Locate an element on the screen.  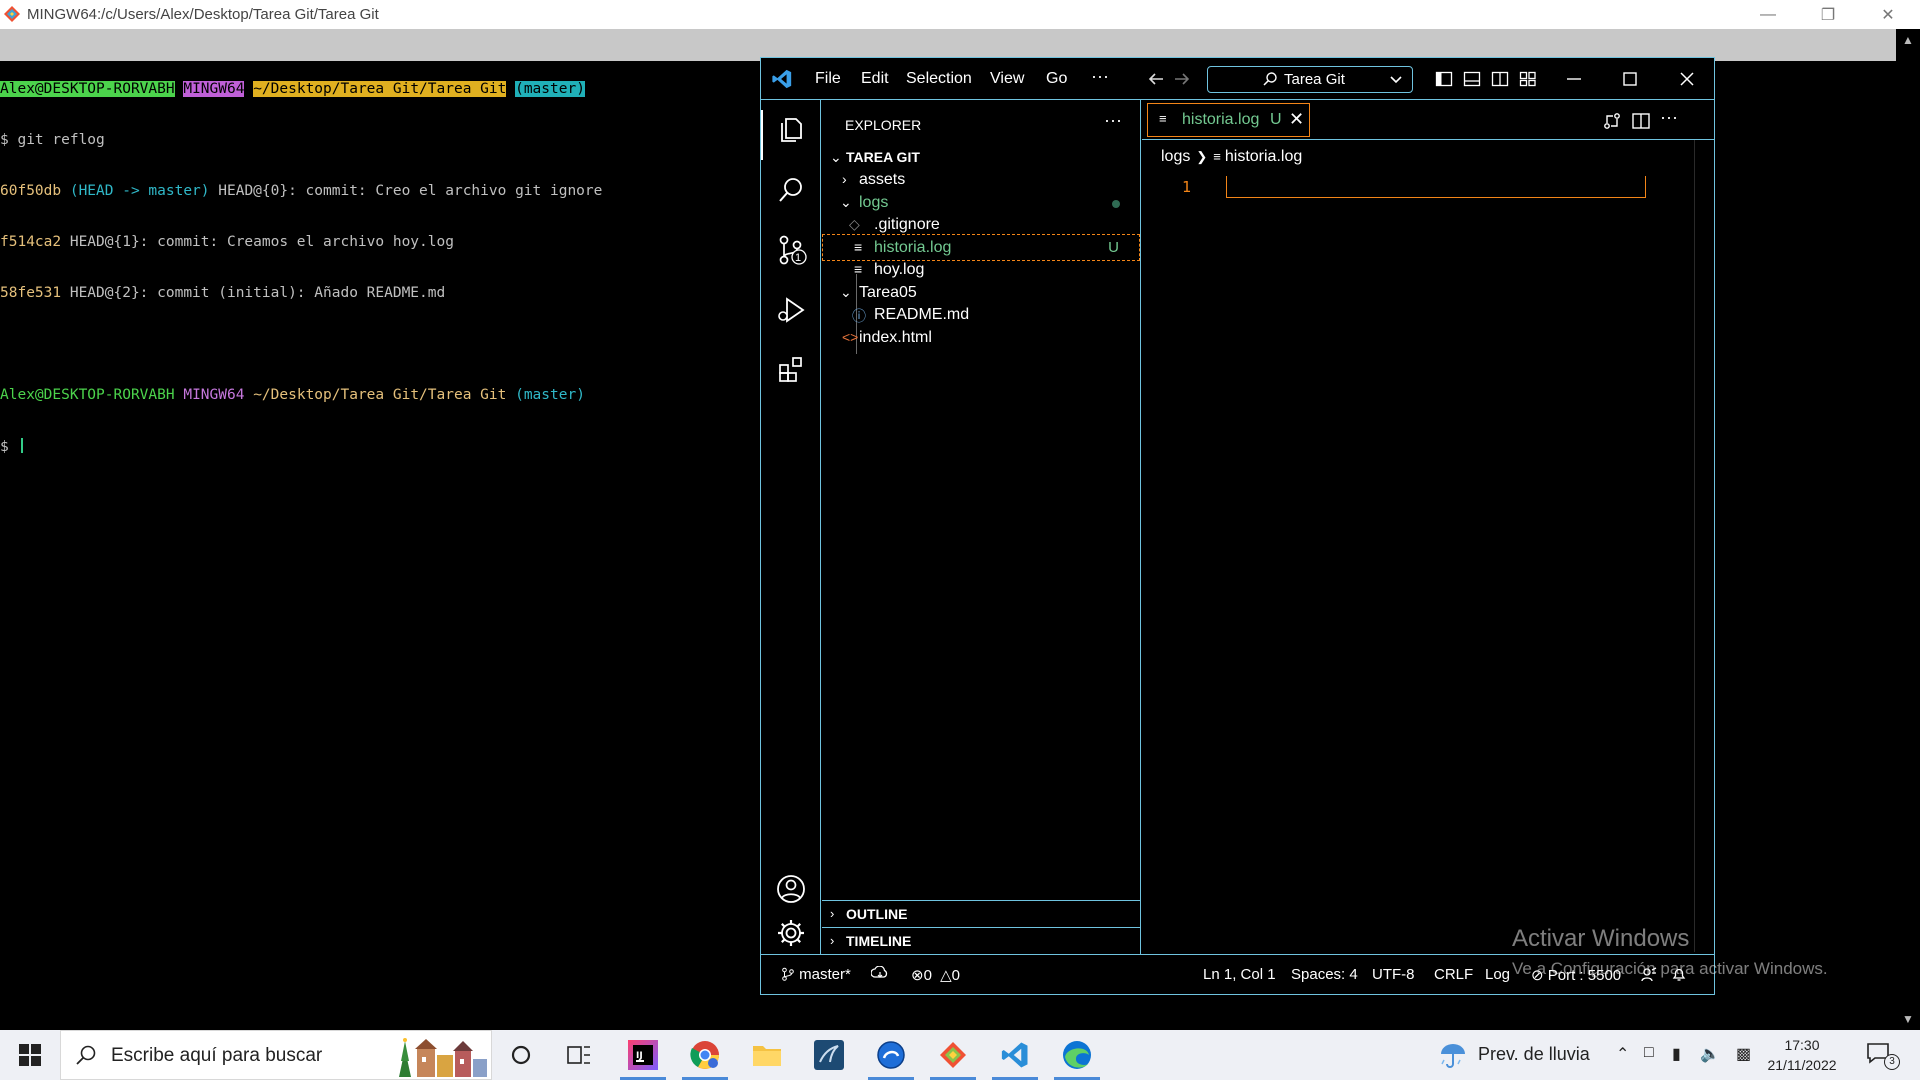
system-clock: 17:30 21/11/2022 is located at coordinates (1802, 1055).